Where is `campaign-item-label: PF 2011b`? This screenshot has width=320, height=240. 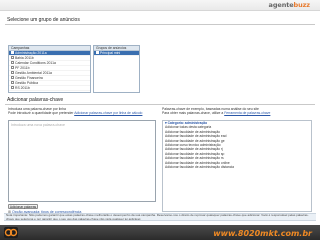 campaign-item-label: PF 2011b is located at coordinates (22, 68).